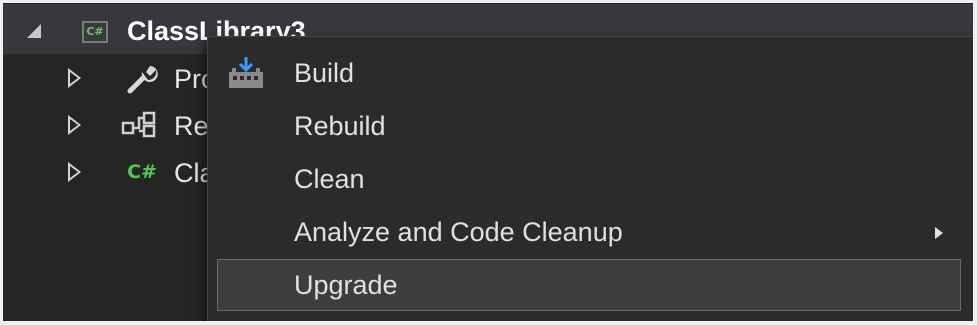 Image resolution: width=977 pixels, height=325 pixels. Describe the element at coordinates (975, 162) in the screenshot. I see `screenshot-border-right` at that location.